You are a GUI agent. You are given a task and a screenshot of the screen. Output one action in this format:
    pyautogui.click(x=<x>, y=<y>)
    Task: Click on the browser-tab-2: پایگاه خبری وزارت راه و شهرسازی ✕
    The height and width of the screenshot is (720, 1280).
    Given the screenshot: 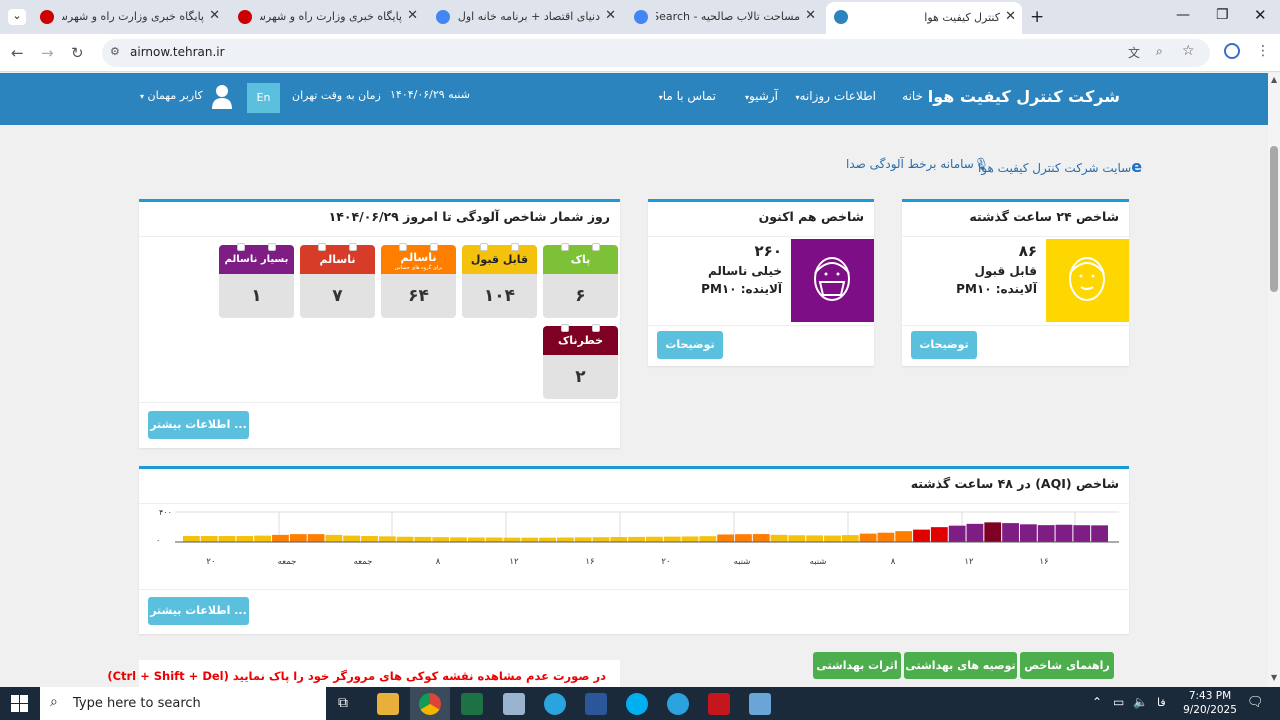 What is the action you would take?
    pyautogui.click(x=327, y=17)
    